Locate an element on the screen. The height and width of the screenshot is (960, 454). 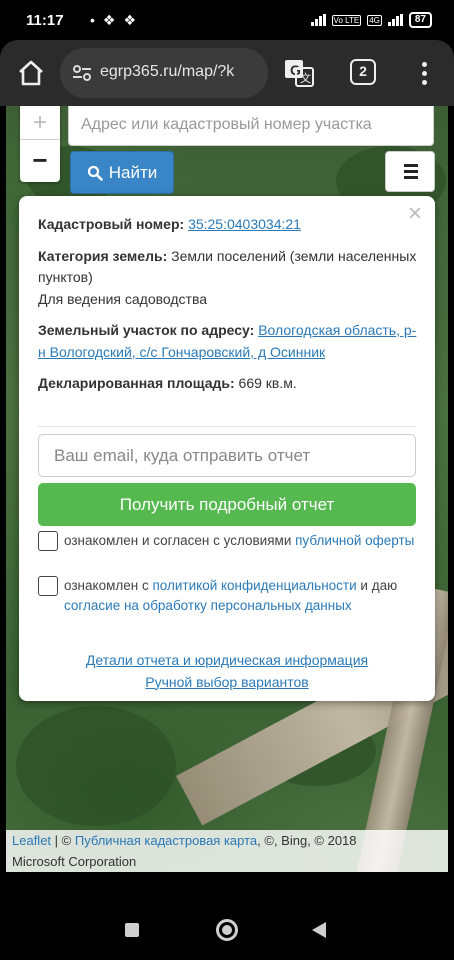
app-notification-icon: ❖ is located at coordinates (109, 20).